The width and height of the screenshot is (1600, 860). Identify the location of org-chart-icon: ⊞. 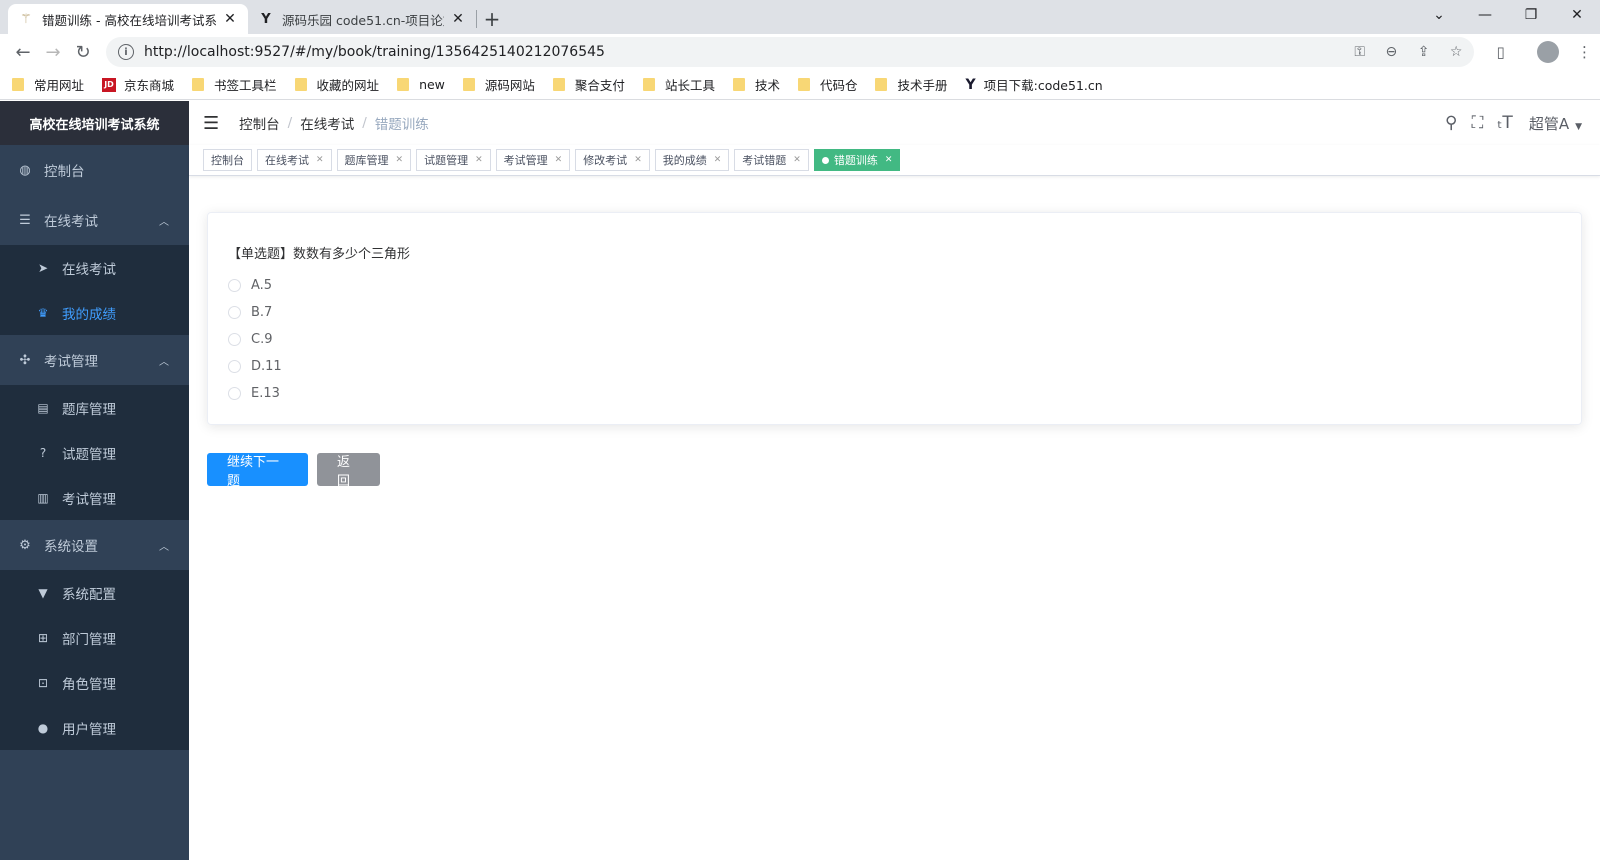
(43, 637).